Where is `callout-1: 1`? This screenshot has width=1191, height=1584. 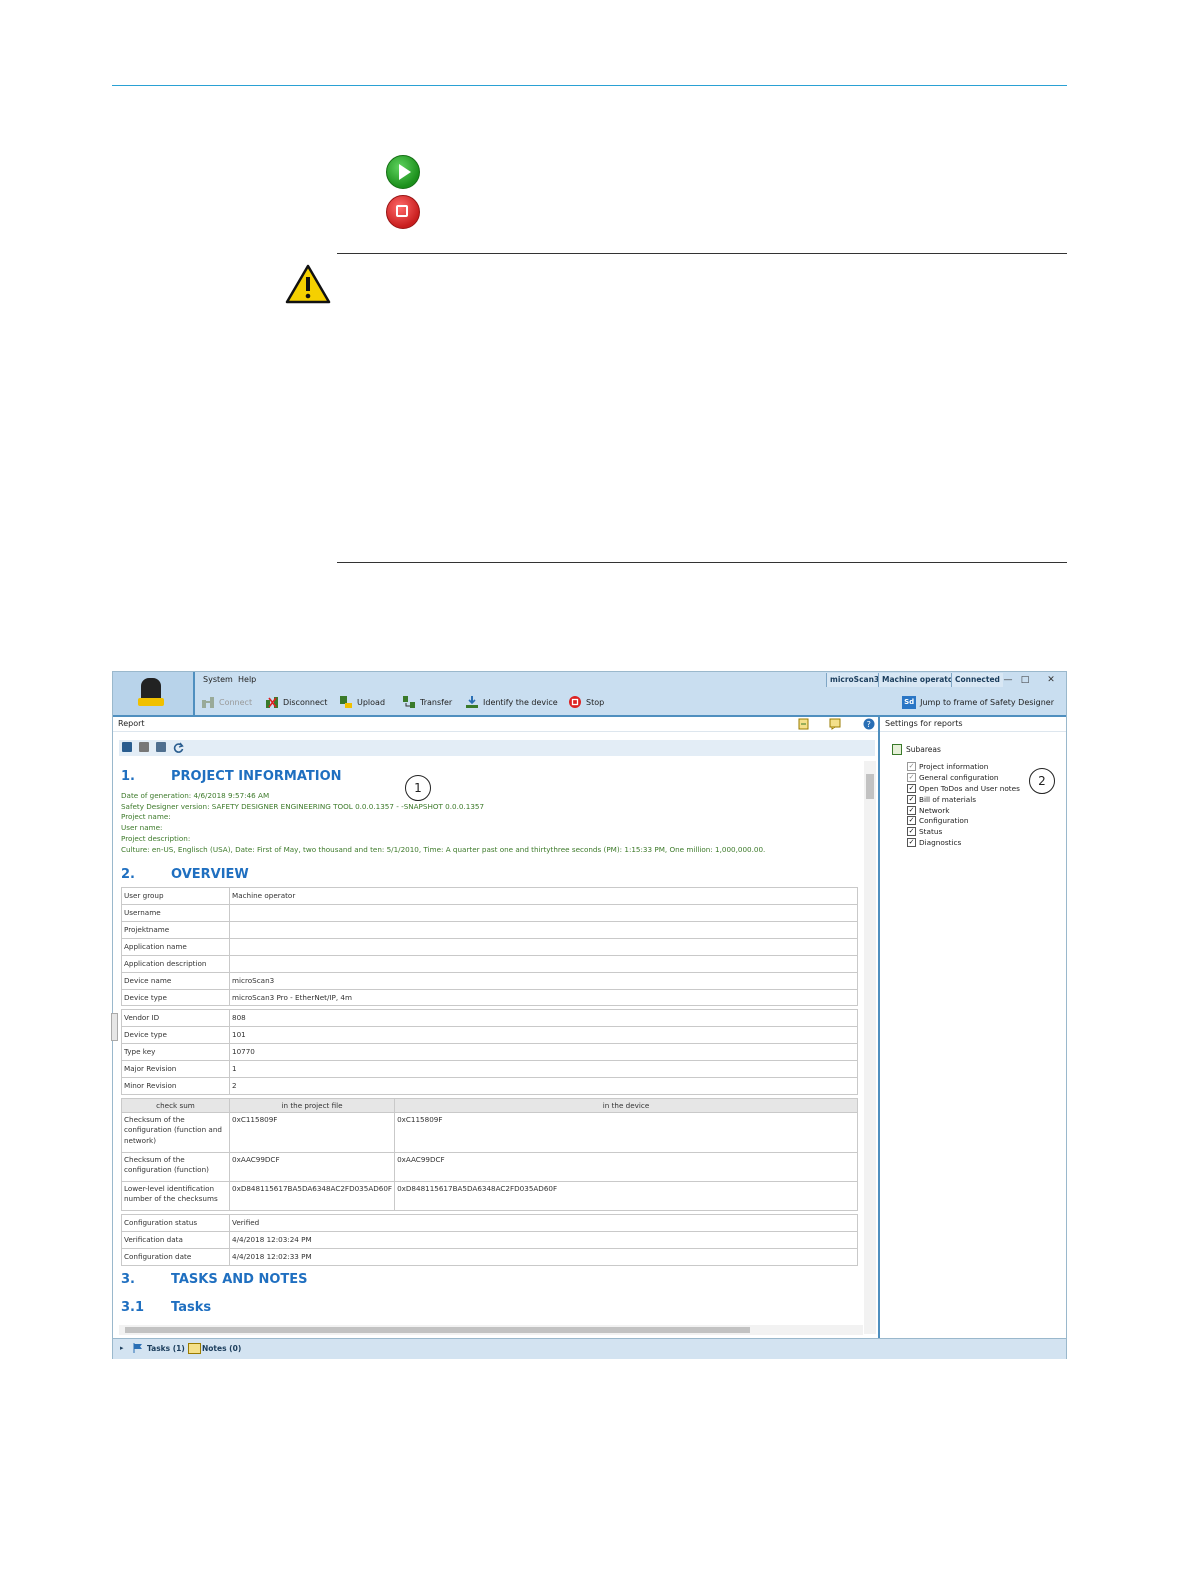 callout-1: 1 is located at coordinates (418, 788).